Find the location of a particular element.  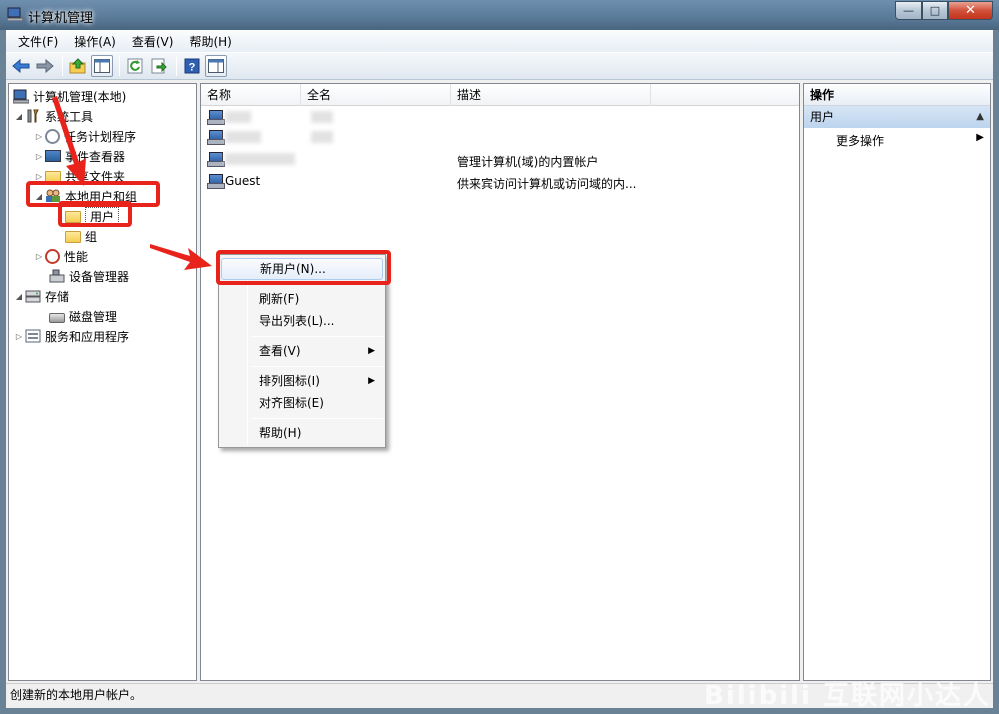

actions-section-label: 用户 is located at coordinates (822, 117).